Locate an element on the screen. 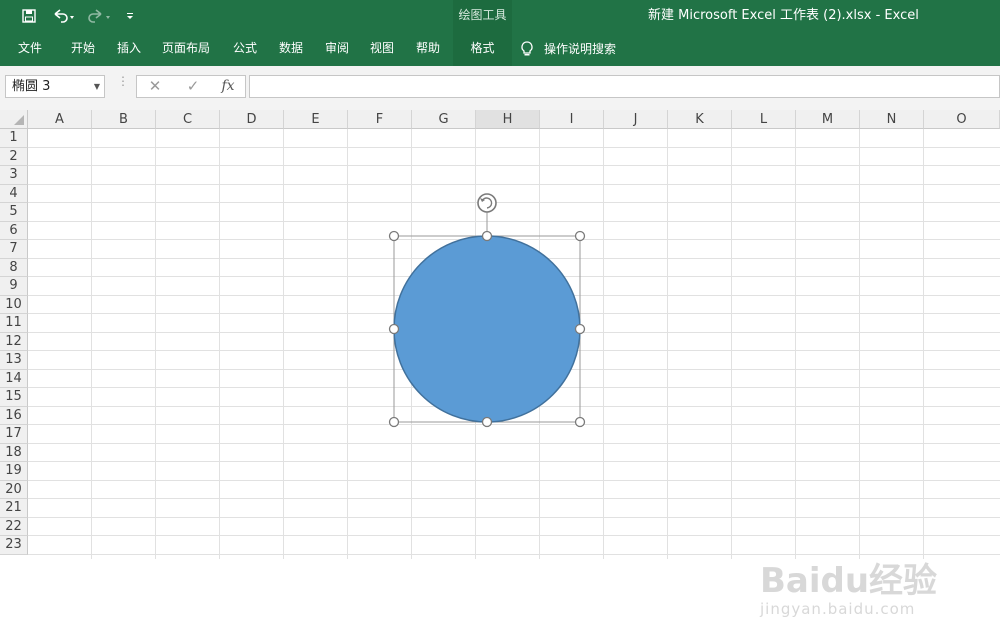 The image size is (1000, 618). watermark-logo: Baidu经验 is located at coordinates (849, 581).